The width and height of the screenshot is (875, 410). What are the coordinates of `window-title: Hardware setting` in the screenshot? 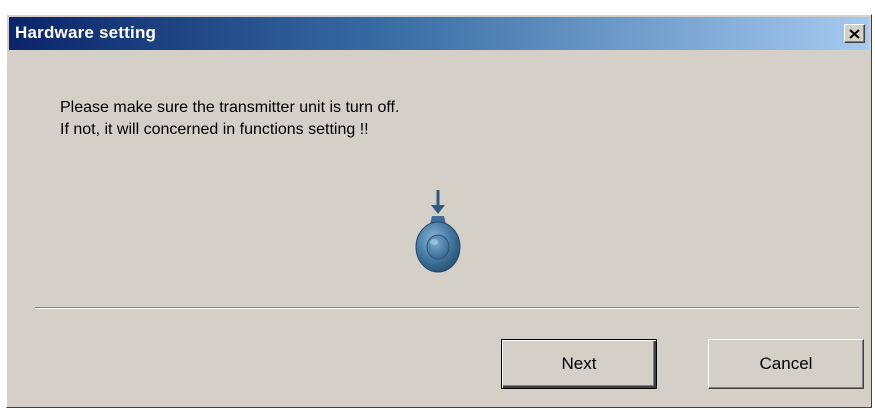 It's located at (86, 32).